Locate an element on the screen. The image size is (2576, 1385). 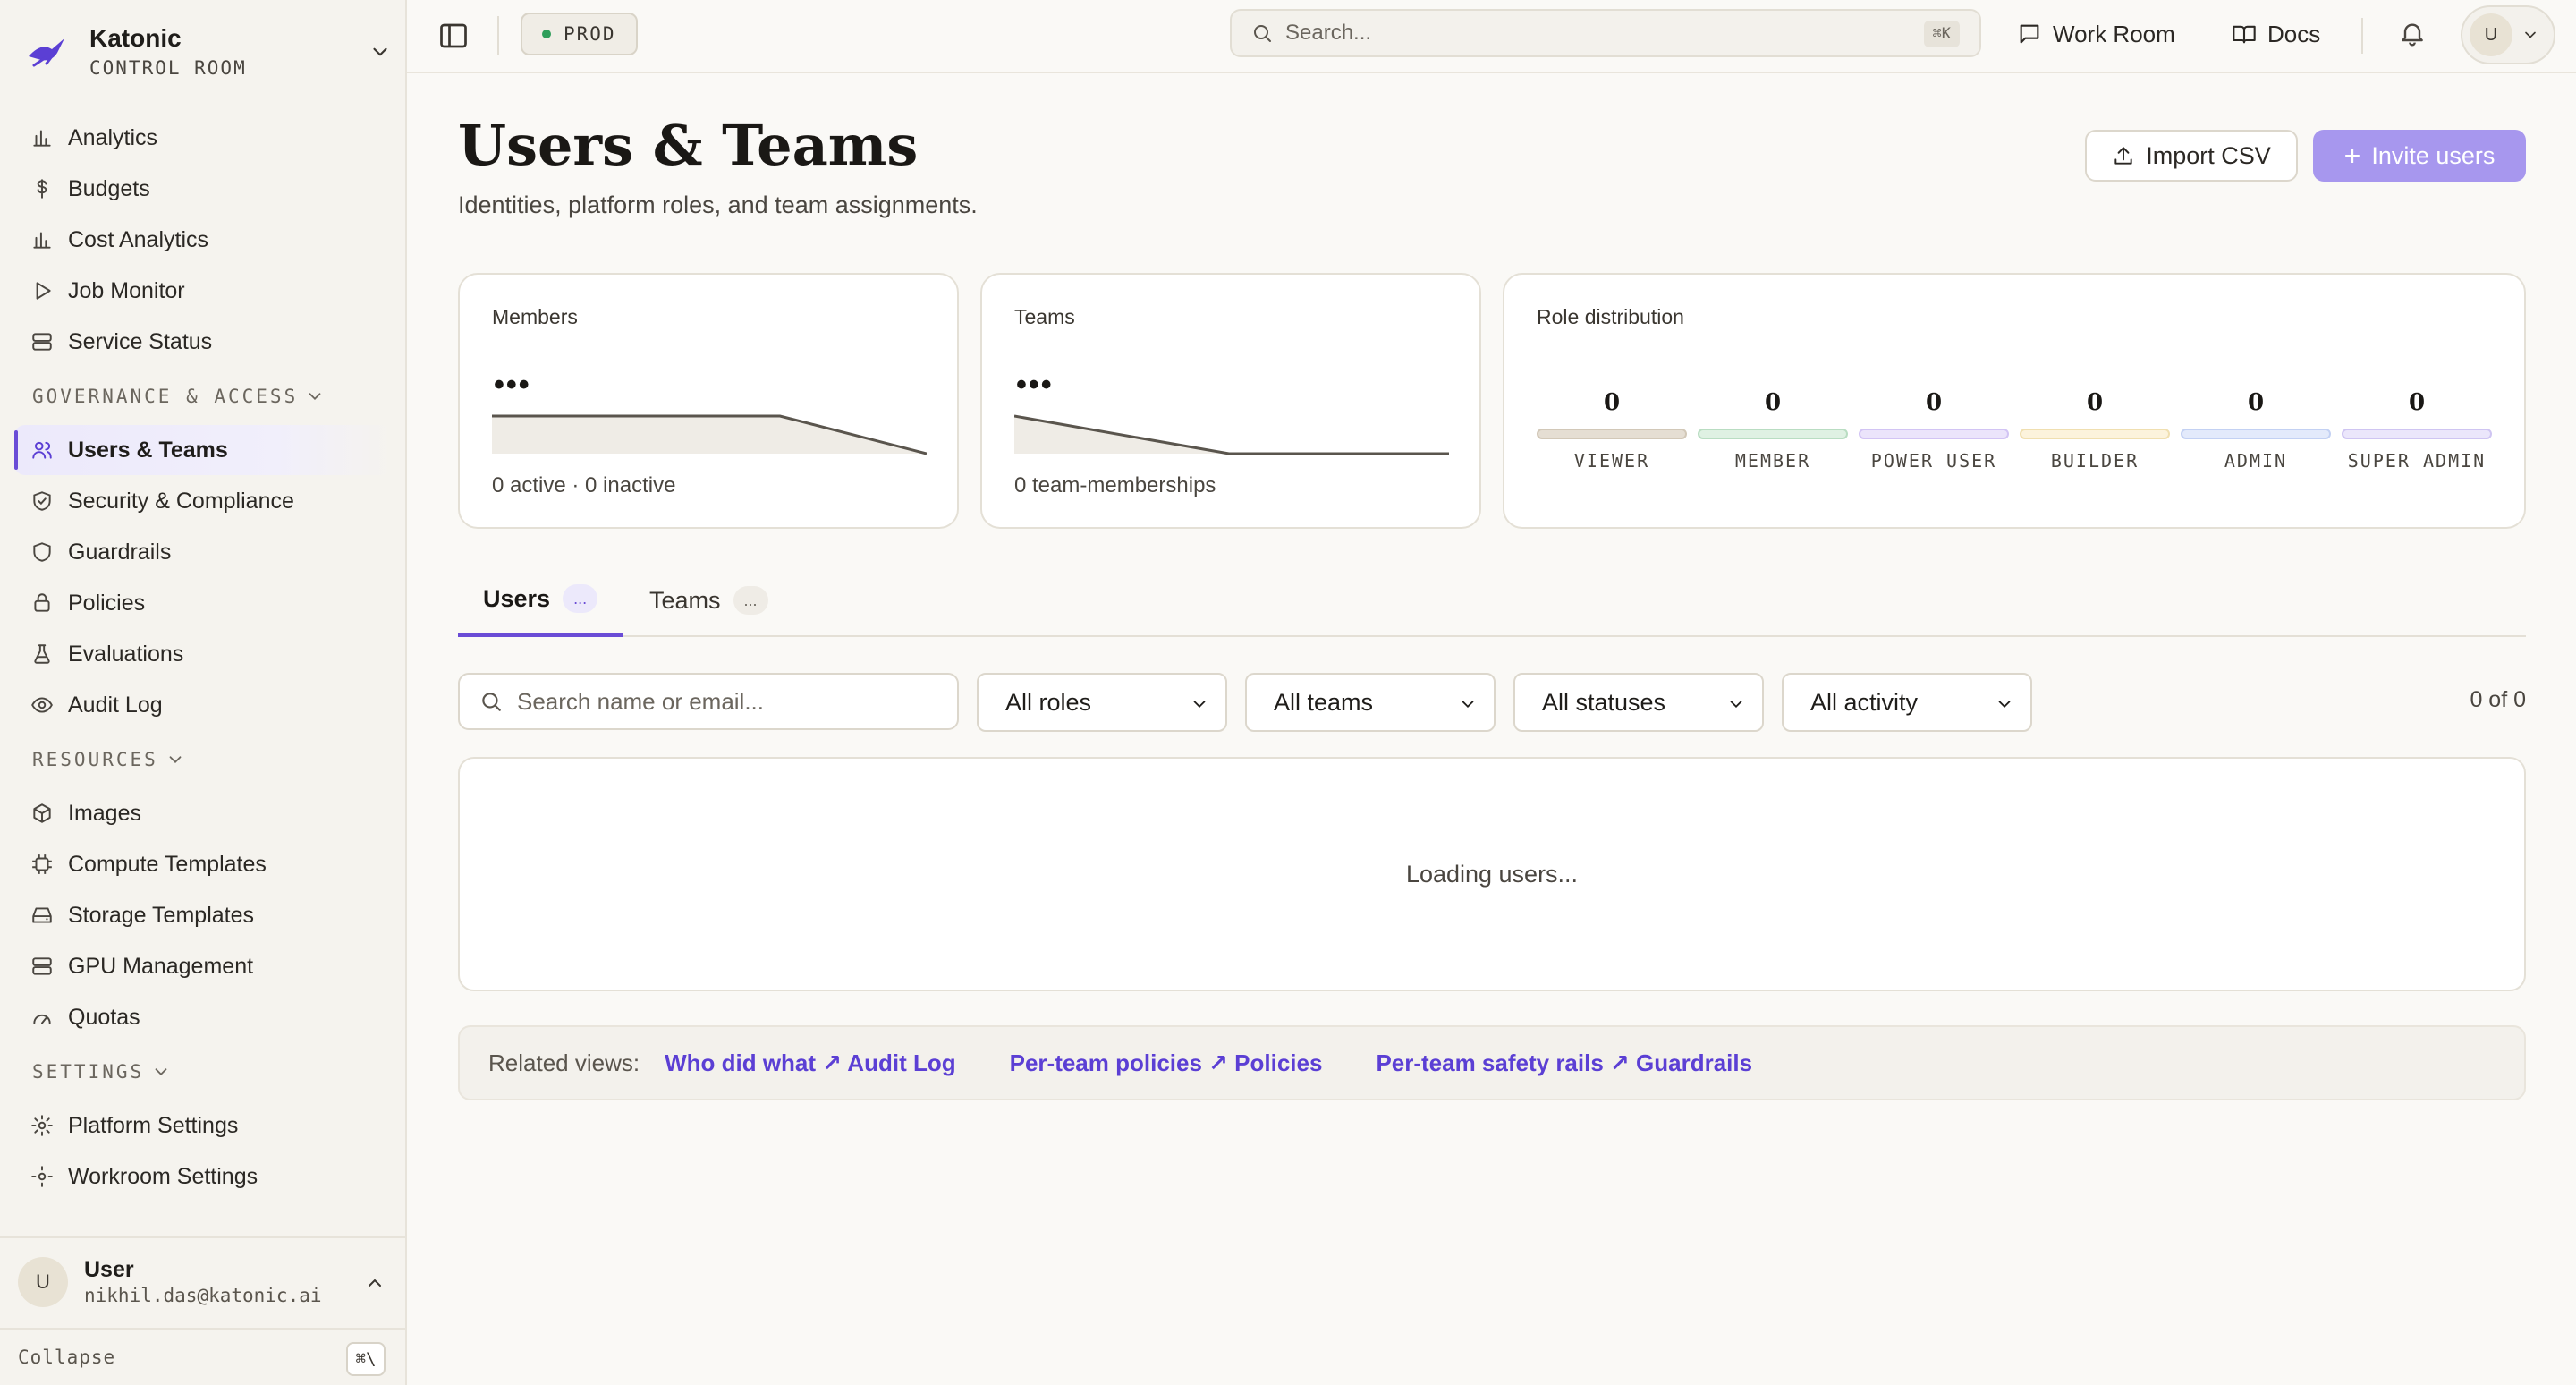
sidebar-item-security-compliance: Security & Compliance is located at coordinates (203, 501).